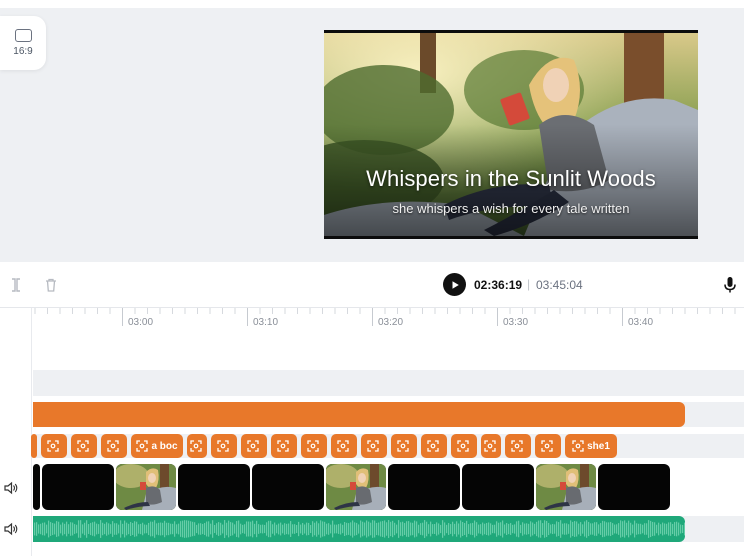 This screenshot has height=556, width=744. What do you see at coordinates (516, 322) in the screenshot?
I see `ruler-label: 03:30` at bounding box center [516, 322].